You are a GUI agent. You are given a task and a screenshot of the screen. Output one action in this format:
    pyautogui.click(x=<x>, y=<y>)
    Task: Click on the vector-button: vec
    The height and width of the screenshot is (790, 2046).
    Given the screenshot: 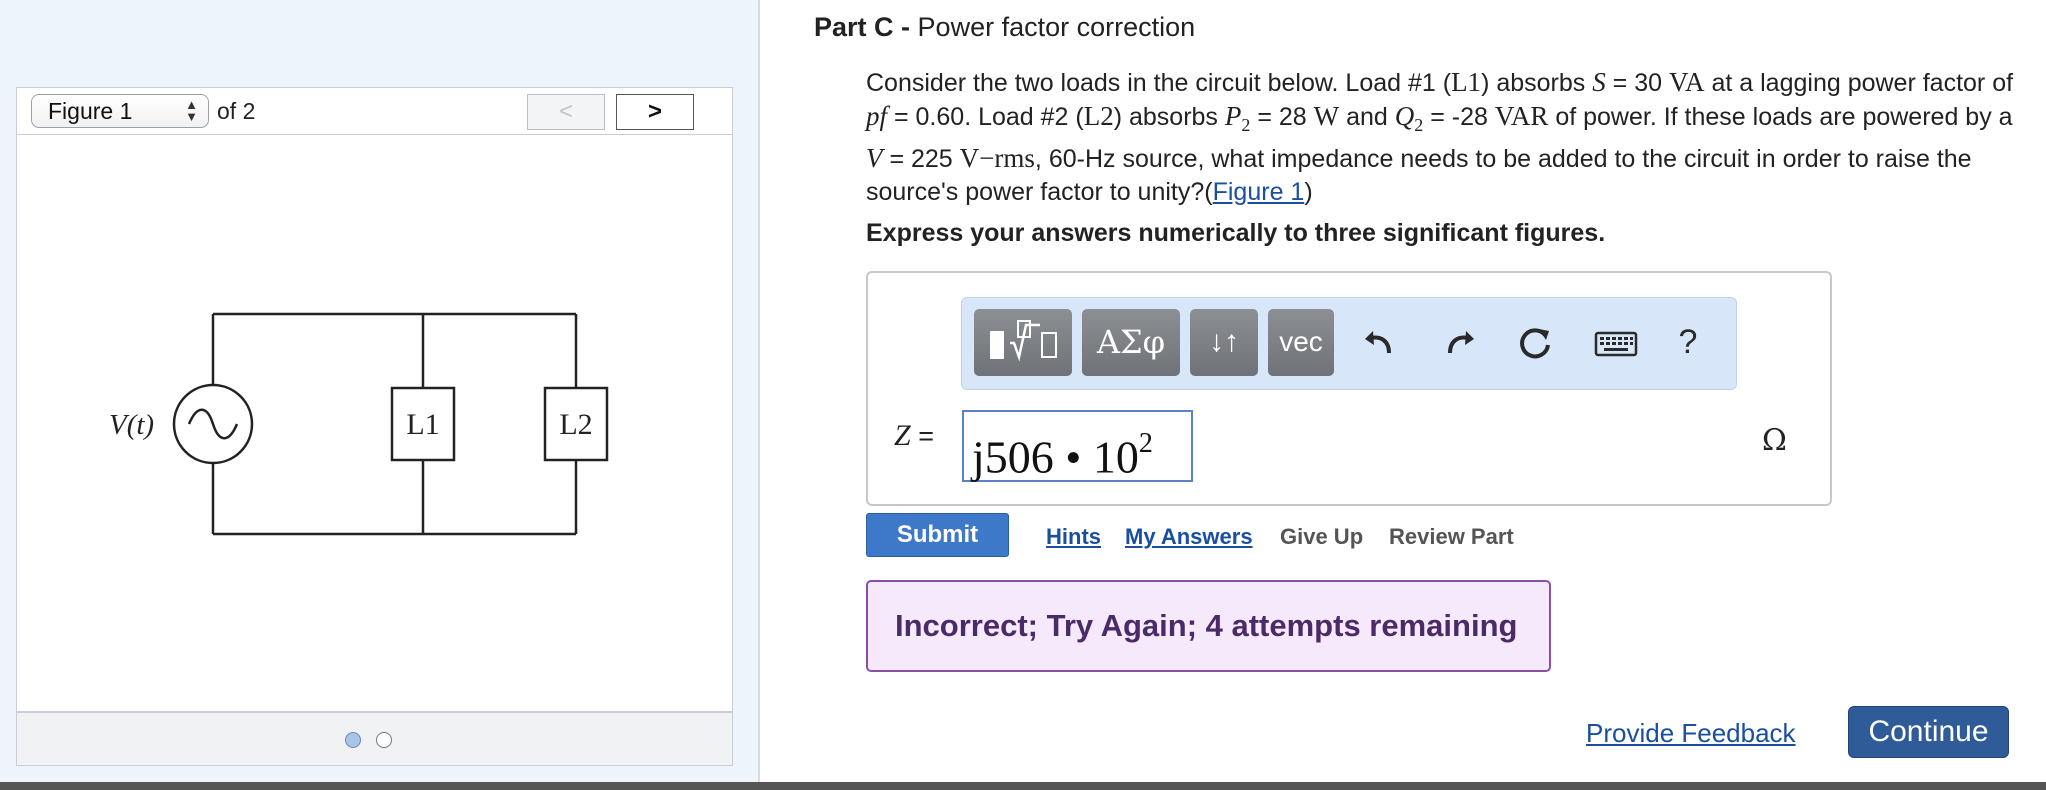 What is the action you would take?
    pyautogui.click(x=1301, y=342)
    